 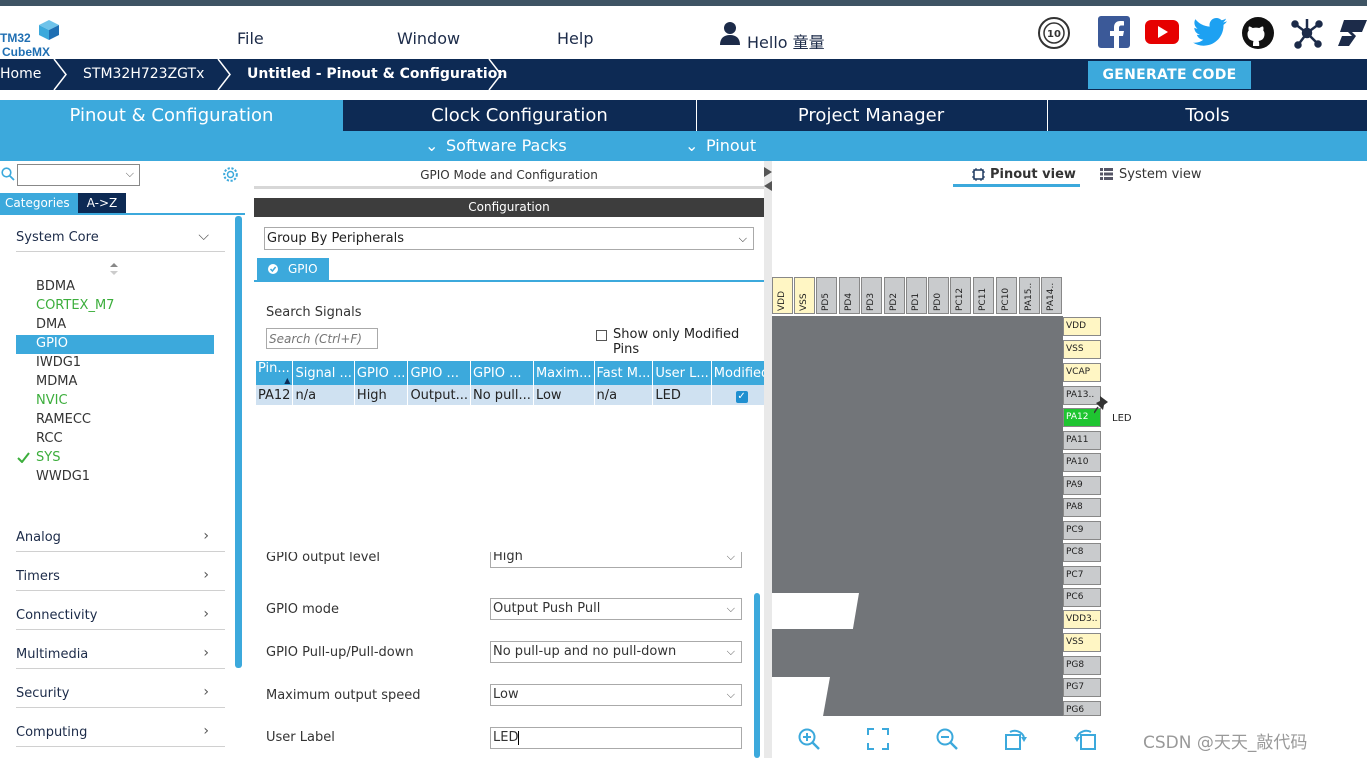 What do you see at coordinates (1054, 33) in the screenshot?
I see `anniversary-badge-icon: 10` at bounding box center [1054, 33].